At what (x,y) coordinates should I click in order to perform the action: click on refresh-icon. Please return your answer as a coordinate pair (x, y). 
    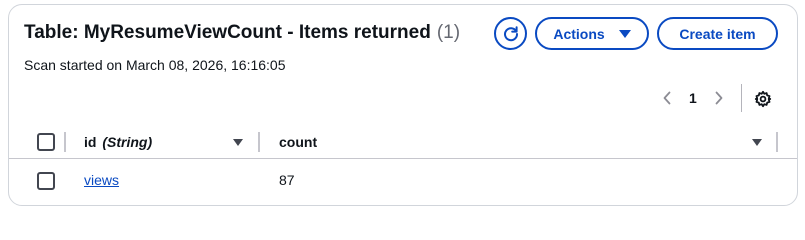
    Looking at the image, I should click on (510, 33).